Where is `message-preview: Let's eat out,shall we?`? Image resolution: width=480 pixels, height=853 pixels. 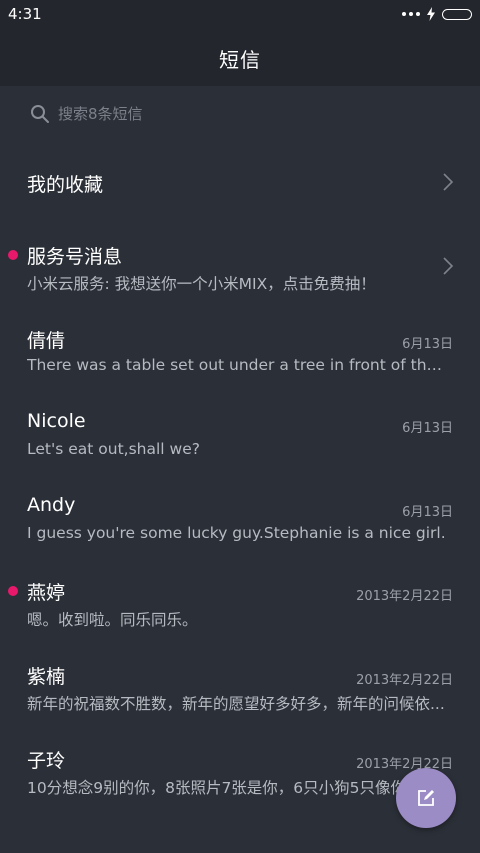
message-preview: Let's eat out,shall we? is located at coordinates (113, 449).